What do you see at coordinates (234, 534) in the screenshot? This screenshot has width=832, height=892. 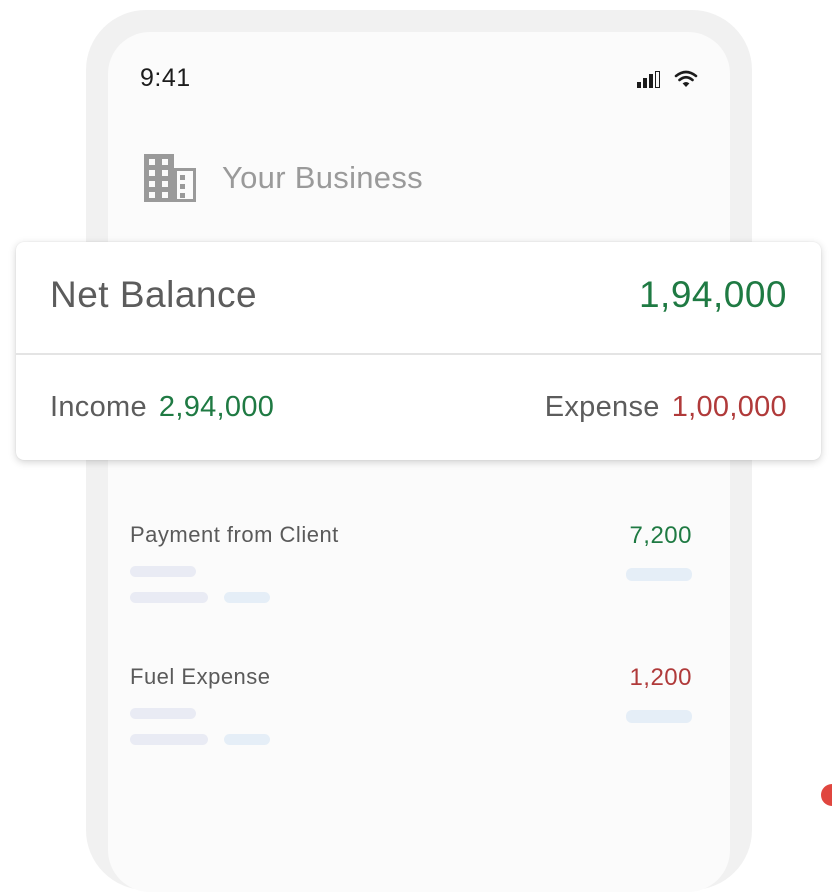 I see `transaction-title: Payment from Client` at bounding box center [234, 534].